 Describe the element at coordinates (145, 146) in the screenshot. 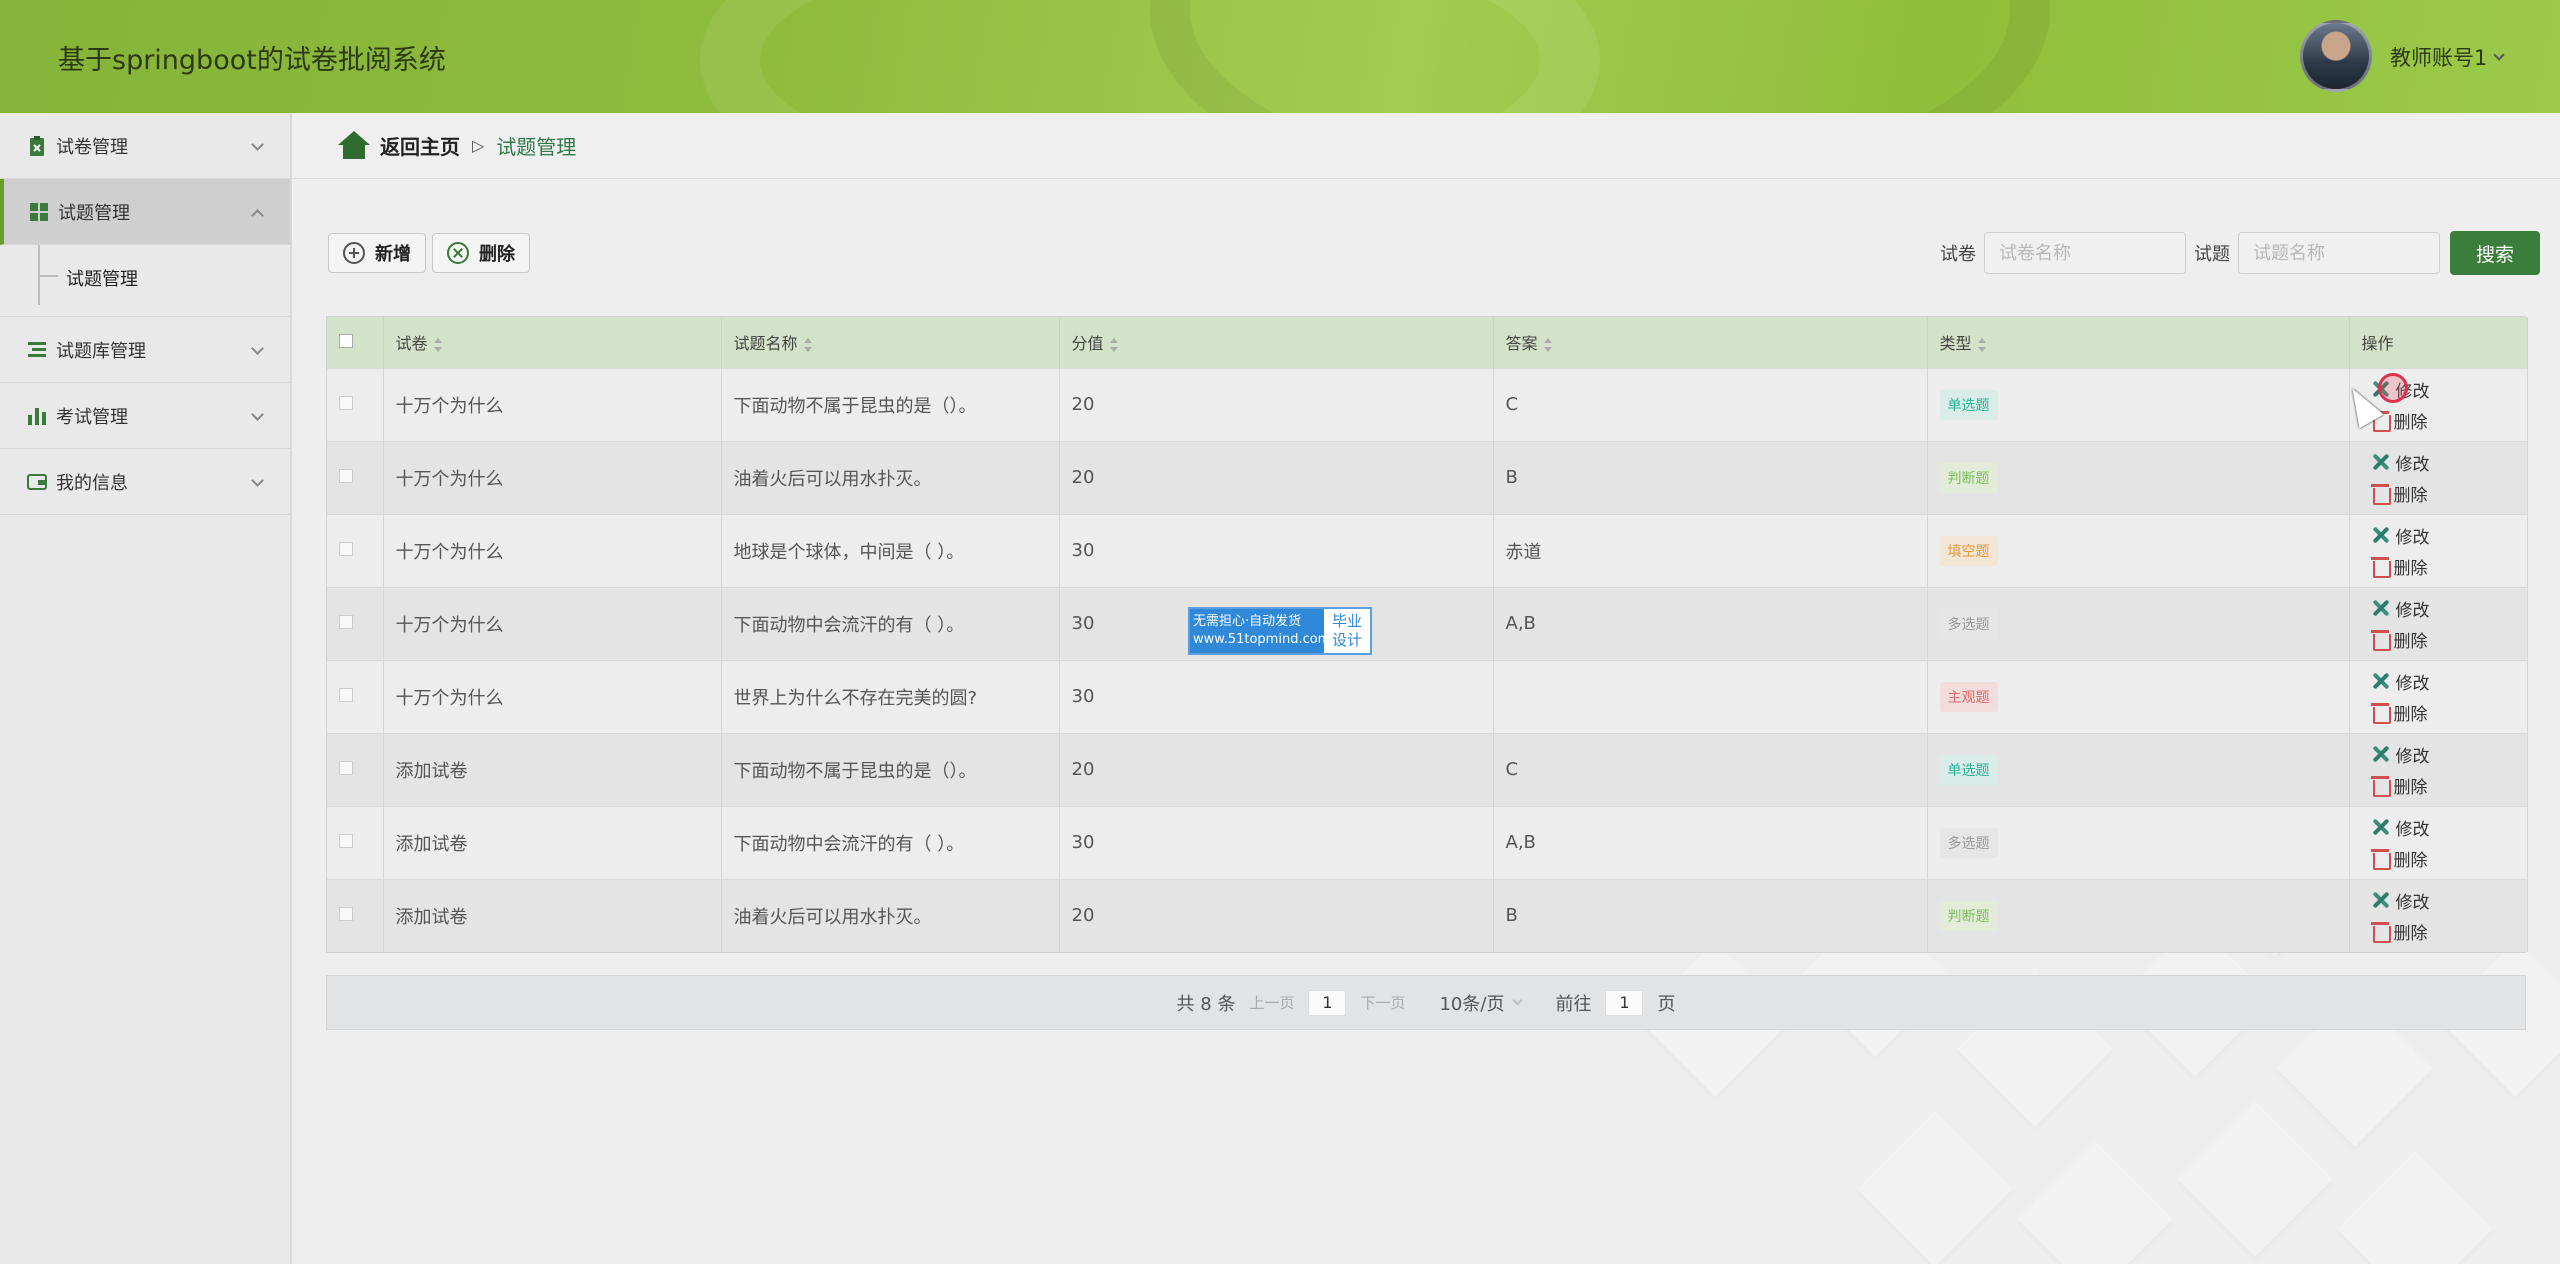

I see `sidebar-item-paper-management: 试卷管理` at that location.